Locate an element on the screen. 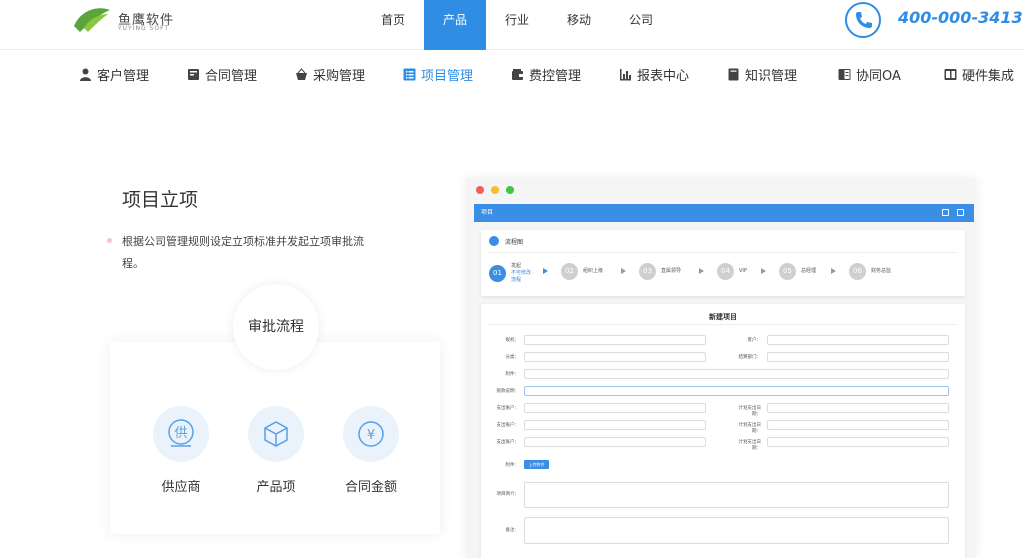 This screenshot has width=1024, height=558. subnav-oa: 协同OA is located at coordinates (869, 74).